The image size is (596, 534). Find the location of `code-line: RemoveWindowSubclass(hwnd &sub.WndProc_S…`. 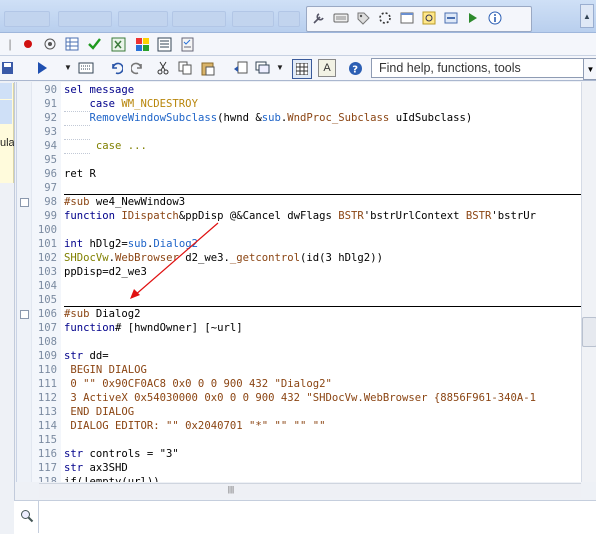

code-line: RemoveWindowSubclass(hwnd &sub.WndProc_S… is located at coordinates (268, 118).